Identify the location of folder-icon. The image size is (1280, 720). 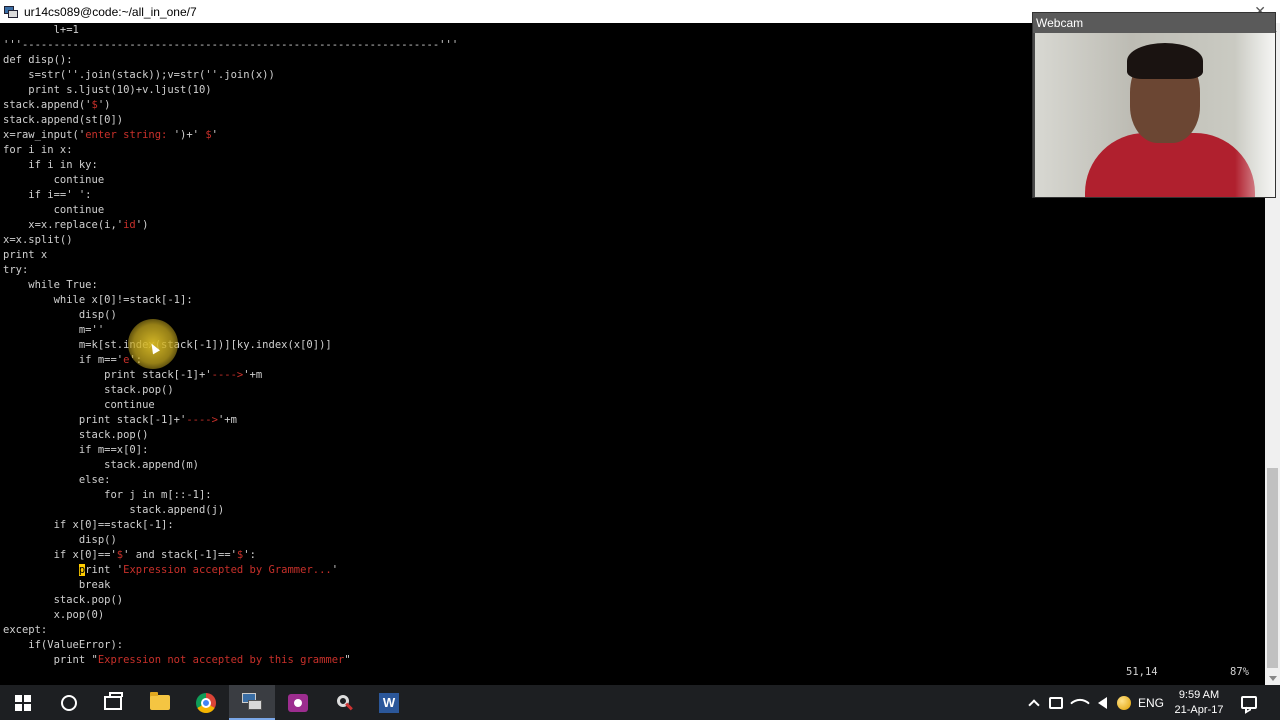
(160, 701).